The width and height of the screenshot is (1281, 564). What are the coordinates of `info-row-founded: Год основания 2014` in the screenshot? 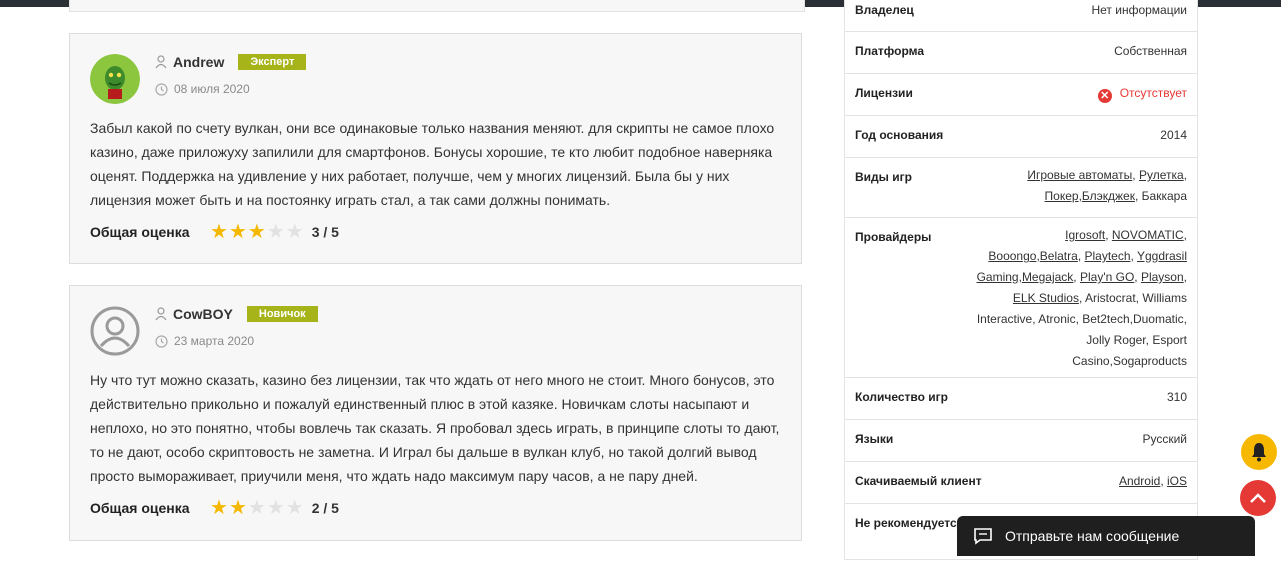 It's located at (1021, 137).